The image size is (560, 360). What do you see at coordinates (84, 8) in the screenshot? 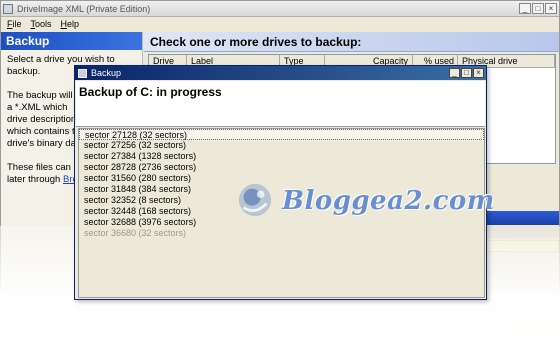
I see `window-title: DriveImage XML (Private Edition)` at bounding box center [84, 8].